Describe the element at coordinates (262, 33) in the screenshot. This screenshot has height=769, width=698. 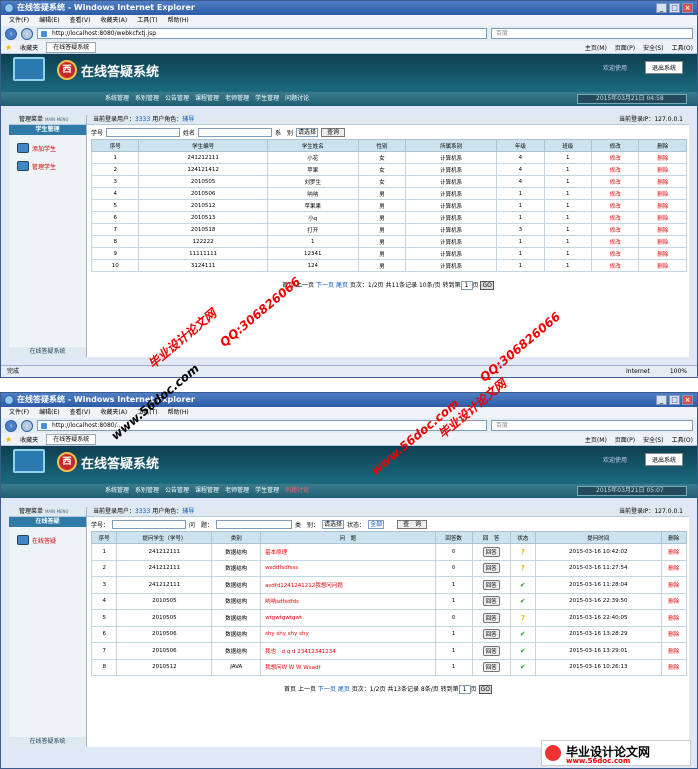
I see `address-bar: http://localhost:8080/webkcfxtj.jsp` at that location.